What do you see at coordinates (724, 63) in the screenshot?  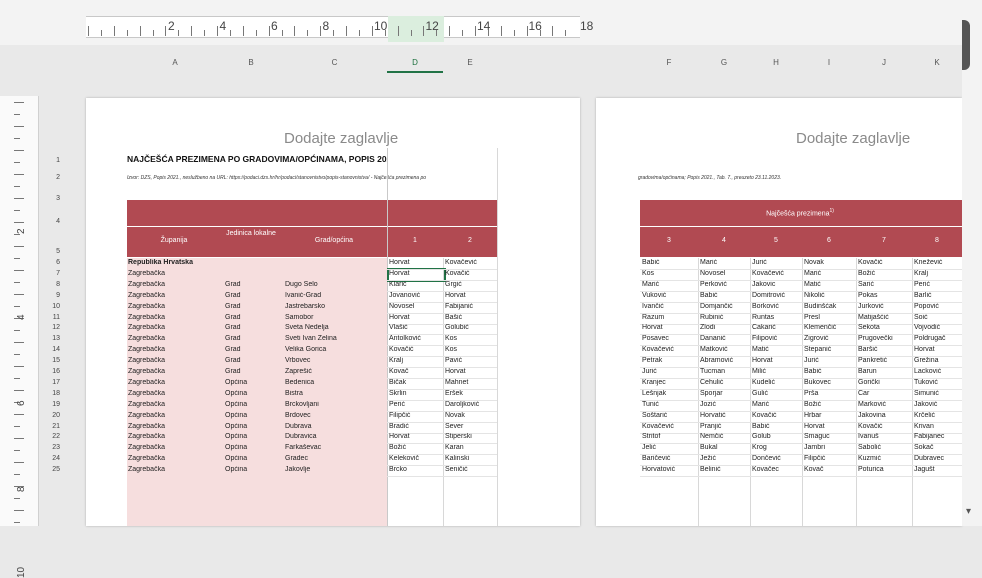 I see `column-header-g: G` at bounding box center [724, 63].